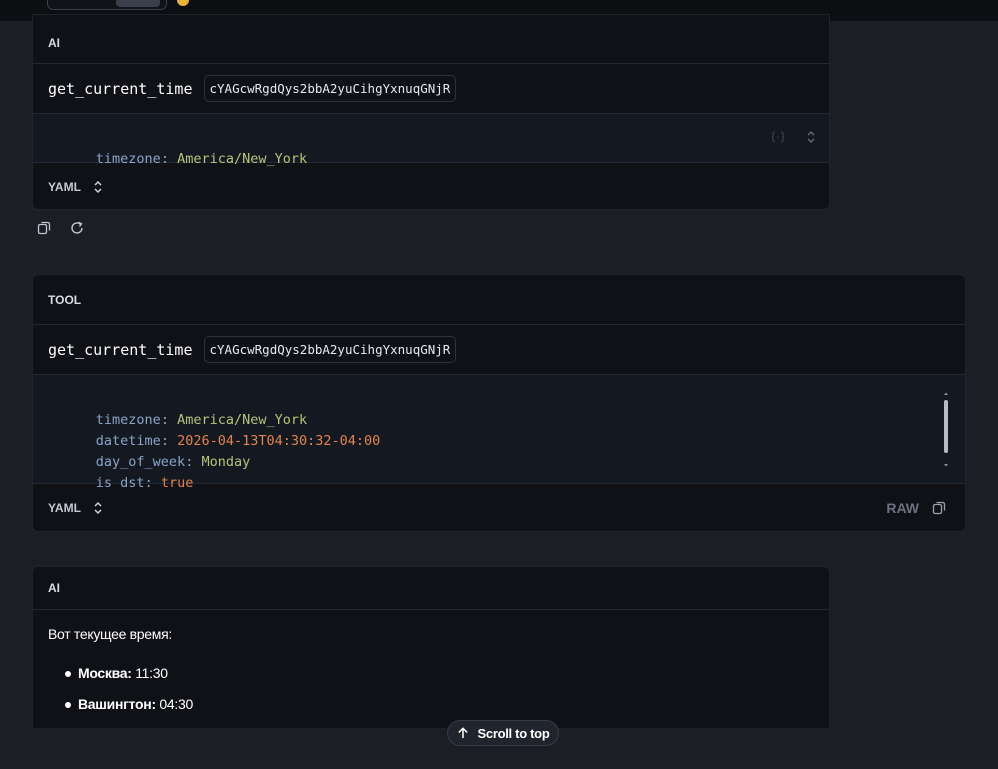  What do you see at coordinates (183, 3) in the screenshot?
I see `status-dot` at bounding box center [183, 3].